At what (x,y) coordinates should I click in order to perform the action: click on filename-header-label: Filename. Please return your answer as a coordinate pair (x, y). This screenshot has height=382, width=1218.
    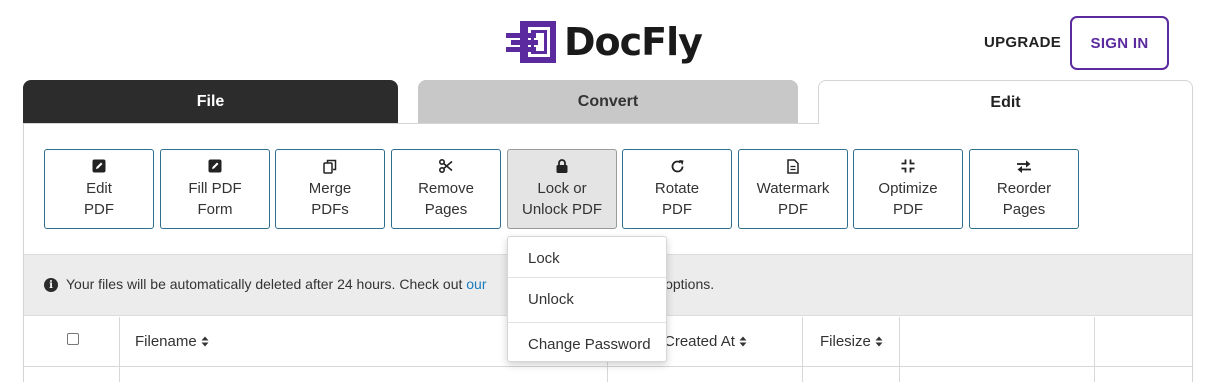
    Looking at the image, I should click on (166, 341).